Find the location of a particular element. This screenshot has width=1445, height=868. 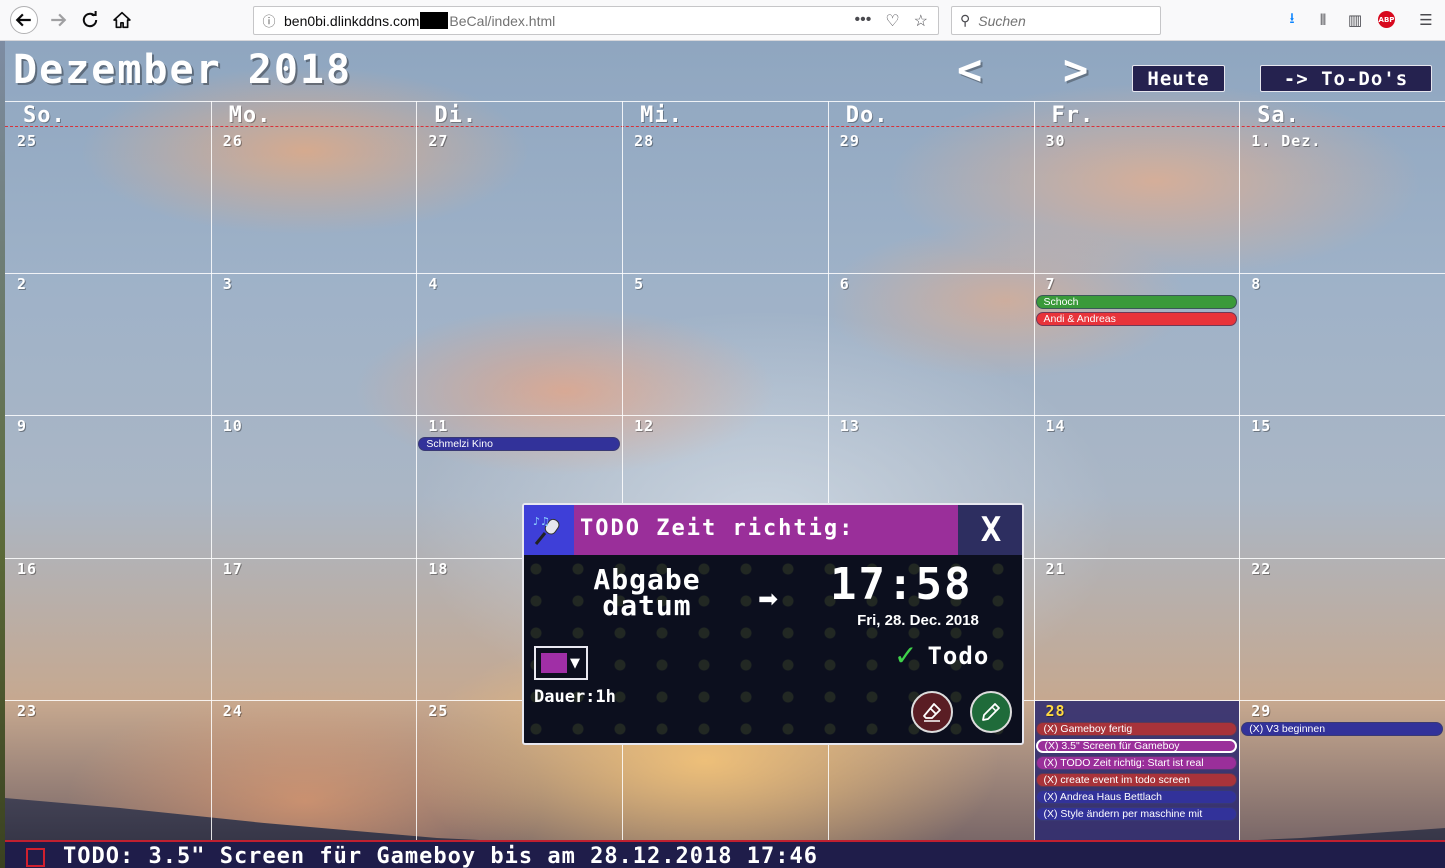

weekday-header: Fr. is located at coordinates (1073, 115).